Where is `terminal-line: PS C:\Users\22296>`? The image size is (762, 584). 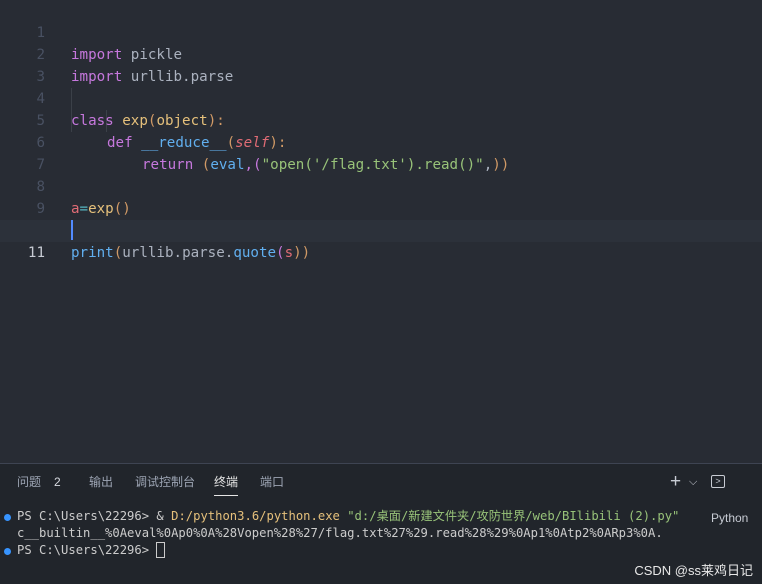 terminal-line: PS C:\Users\22296> is located at coordinates (91, 550).